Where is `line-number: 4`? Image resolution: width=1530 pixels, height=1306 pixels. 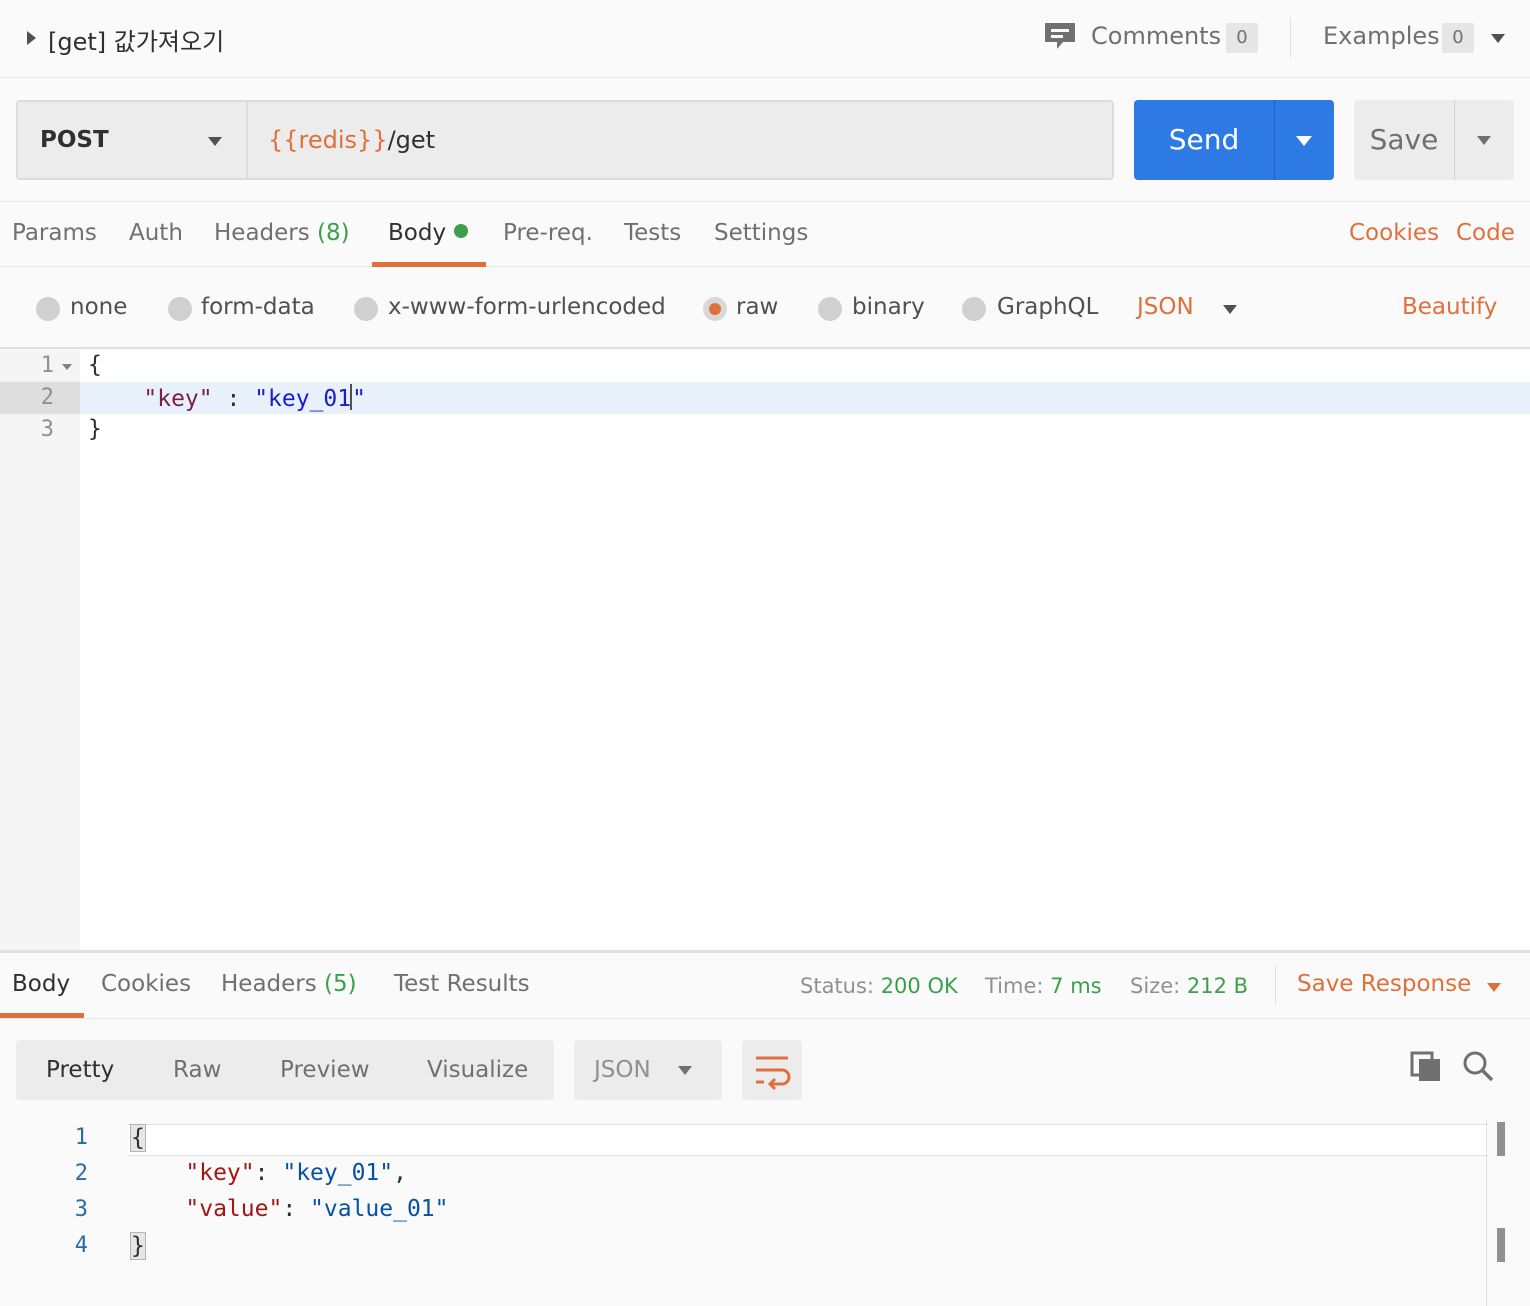
line-number: 4 is located at coordinates (81, 1245).